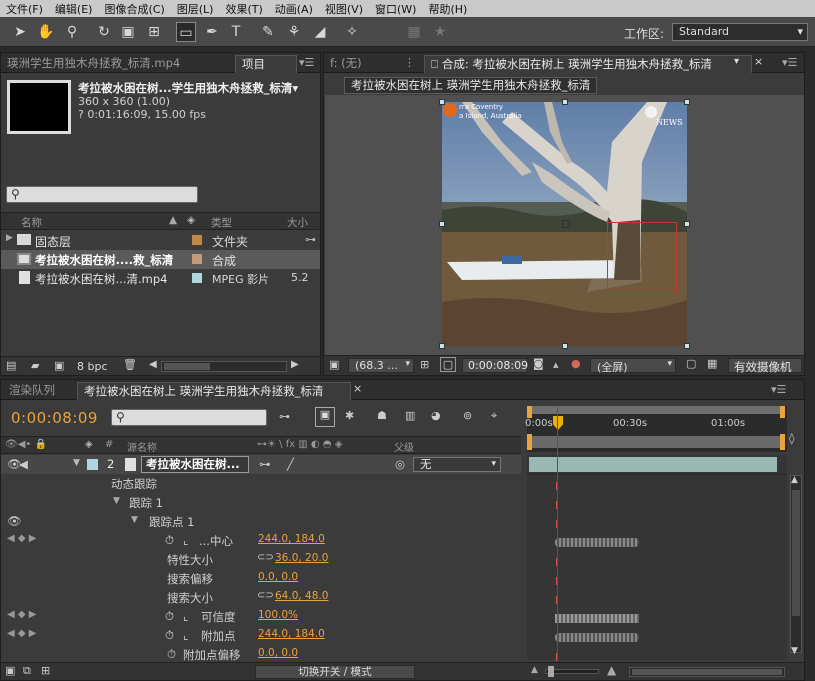 The image size is (815, 681). Describe the element at coordinates (656, 442) in the screenshot. I see `time-navigator` at that location.